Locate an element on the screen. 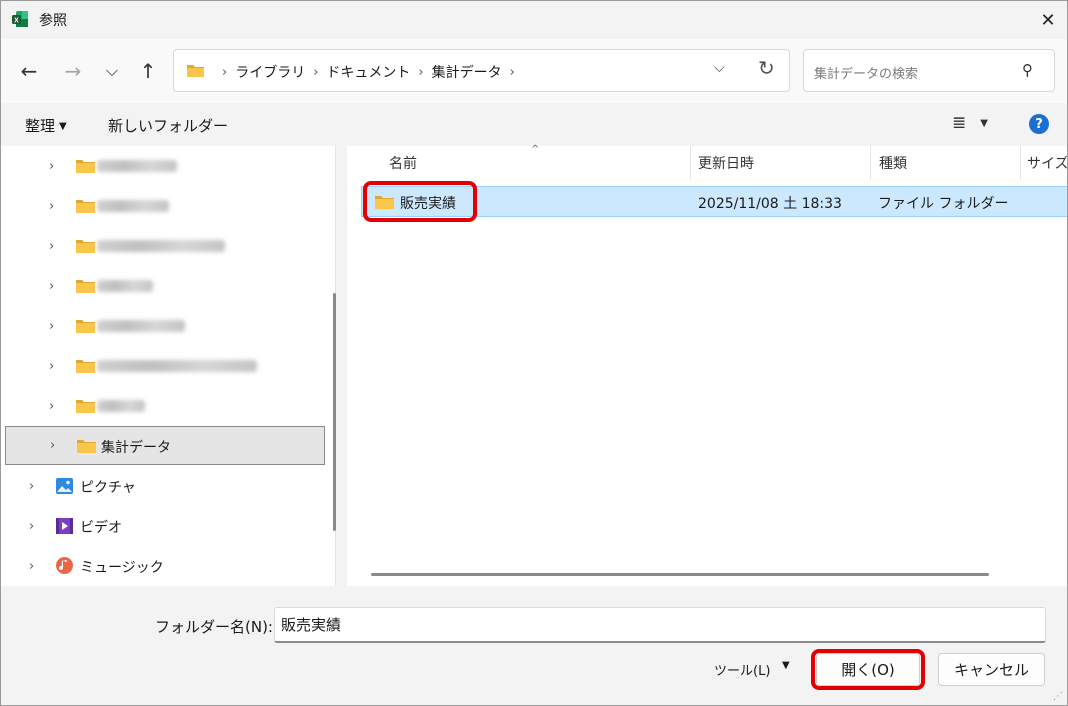 This screenshot has height=706, width=1068. recent-locations-button: ⌵ is located at coordinates (112, 71).